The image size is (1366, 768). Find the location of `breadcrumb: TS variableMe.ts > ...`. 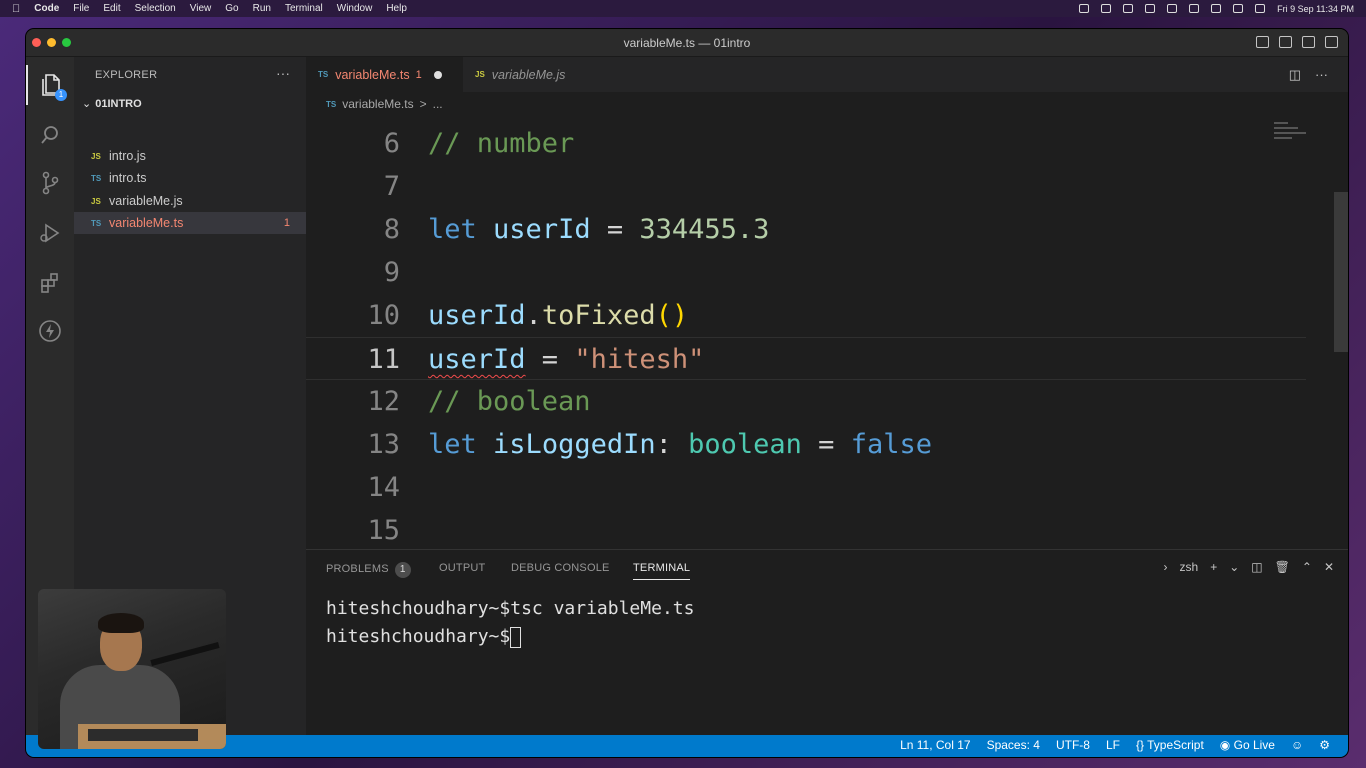

breadcrumb: TS variableMe.ts > ... is located at coordinates (384, 104).